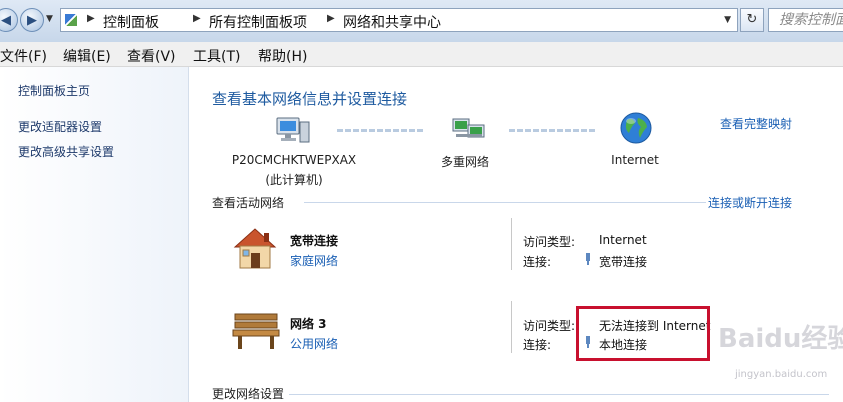 The height and width of the screenshot is (402, 843). What do you see at coordinates (421, 54) in the screenshot?
I see `menu-bar: 文件(F) 编辑(E) 查看(V) 工具(T) 帮助(H)` at bounding box center [421, 54].